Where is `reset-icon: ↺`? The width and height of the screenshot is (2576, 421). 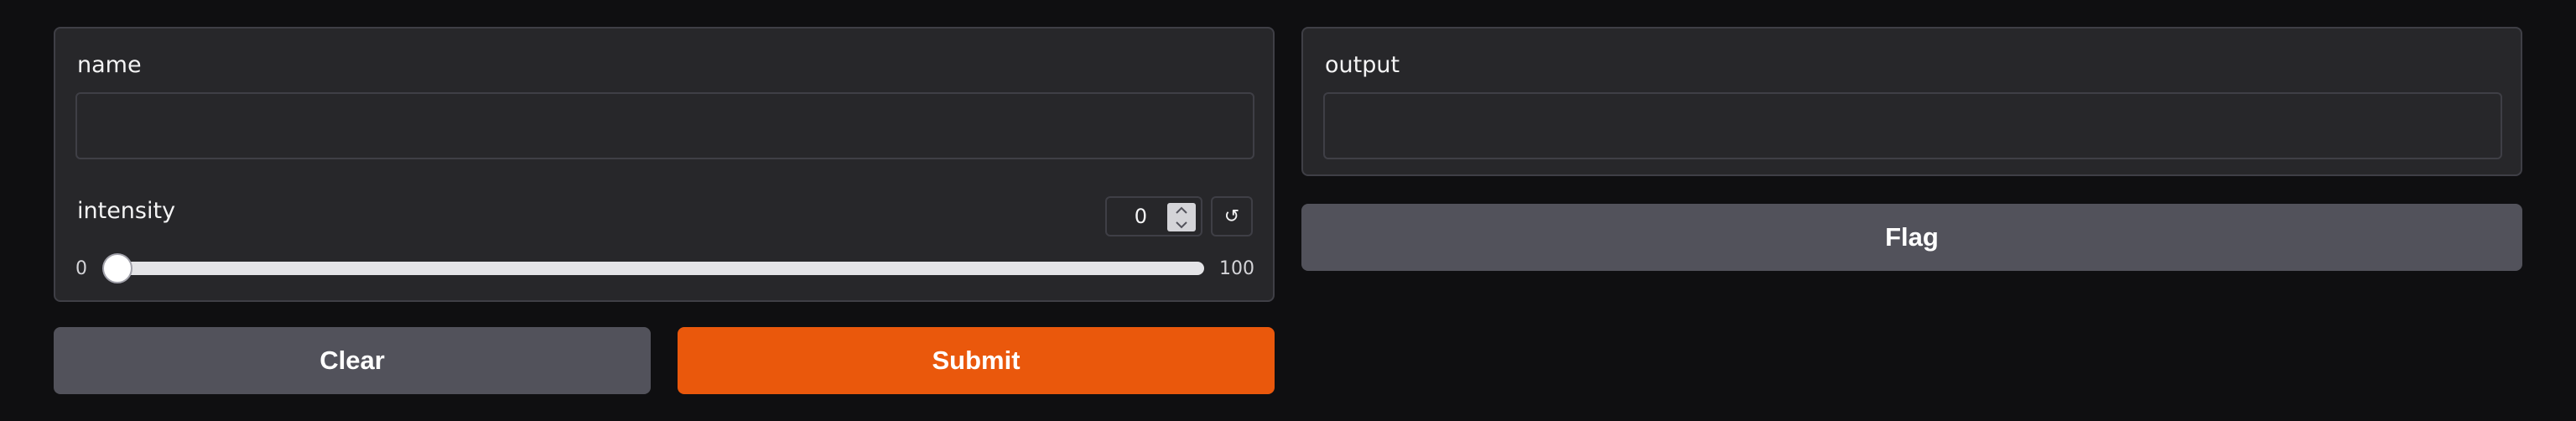
reset-icon: ↺ is located at coordinates (1231, 216).